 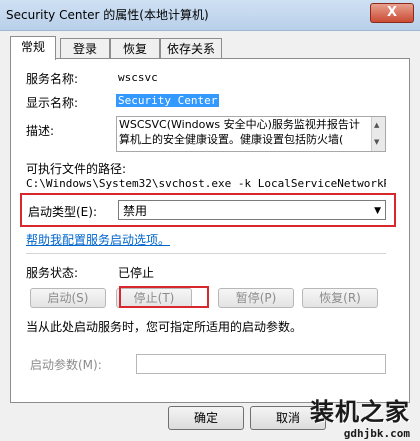 What do you see at coordinates (376, 142) in the screenshot?
I see `scroll-down-icon: ▼` at bounding box center [376, 142].